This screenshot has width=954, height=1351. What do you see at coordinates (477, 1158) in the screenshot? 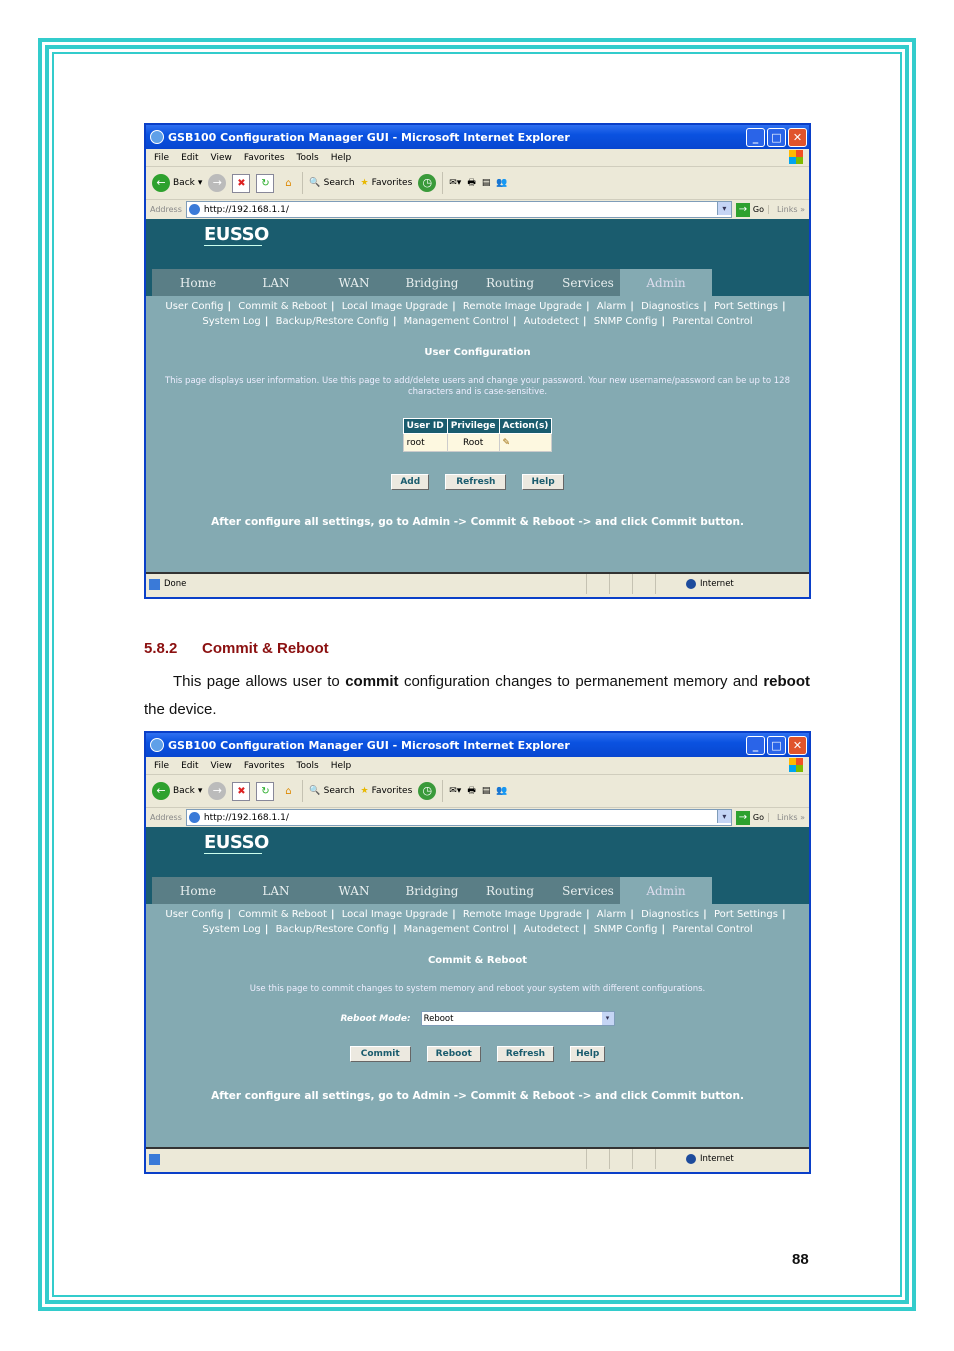
I see `status-bar: Internet` at bounding box center [477, 1158].